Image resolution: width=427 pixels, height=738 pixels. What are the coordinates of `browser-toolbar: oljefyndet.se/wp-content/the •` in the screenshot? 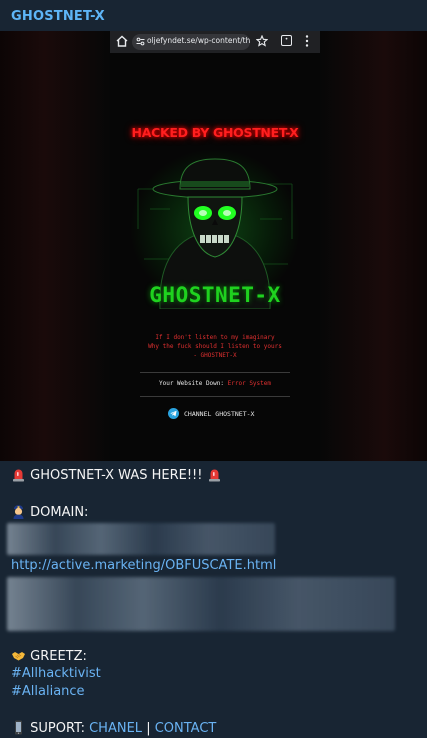 It's located at (215, 42).